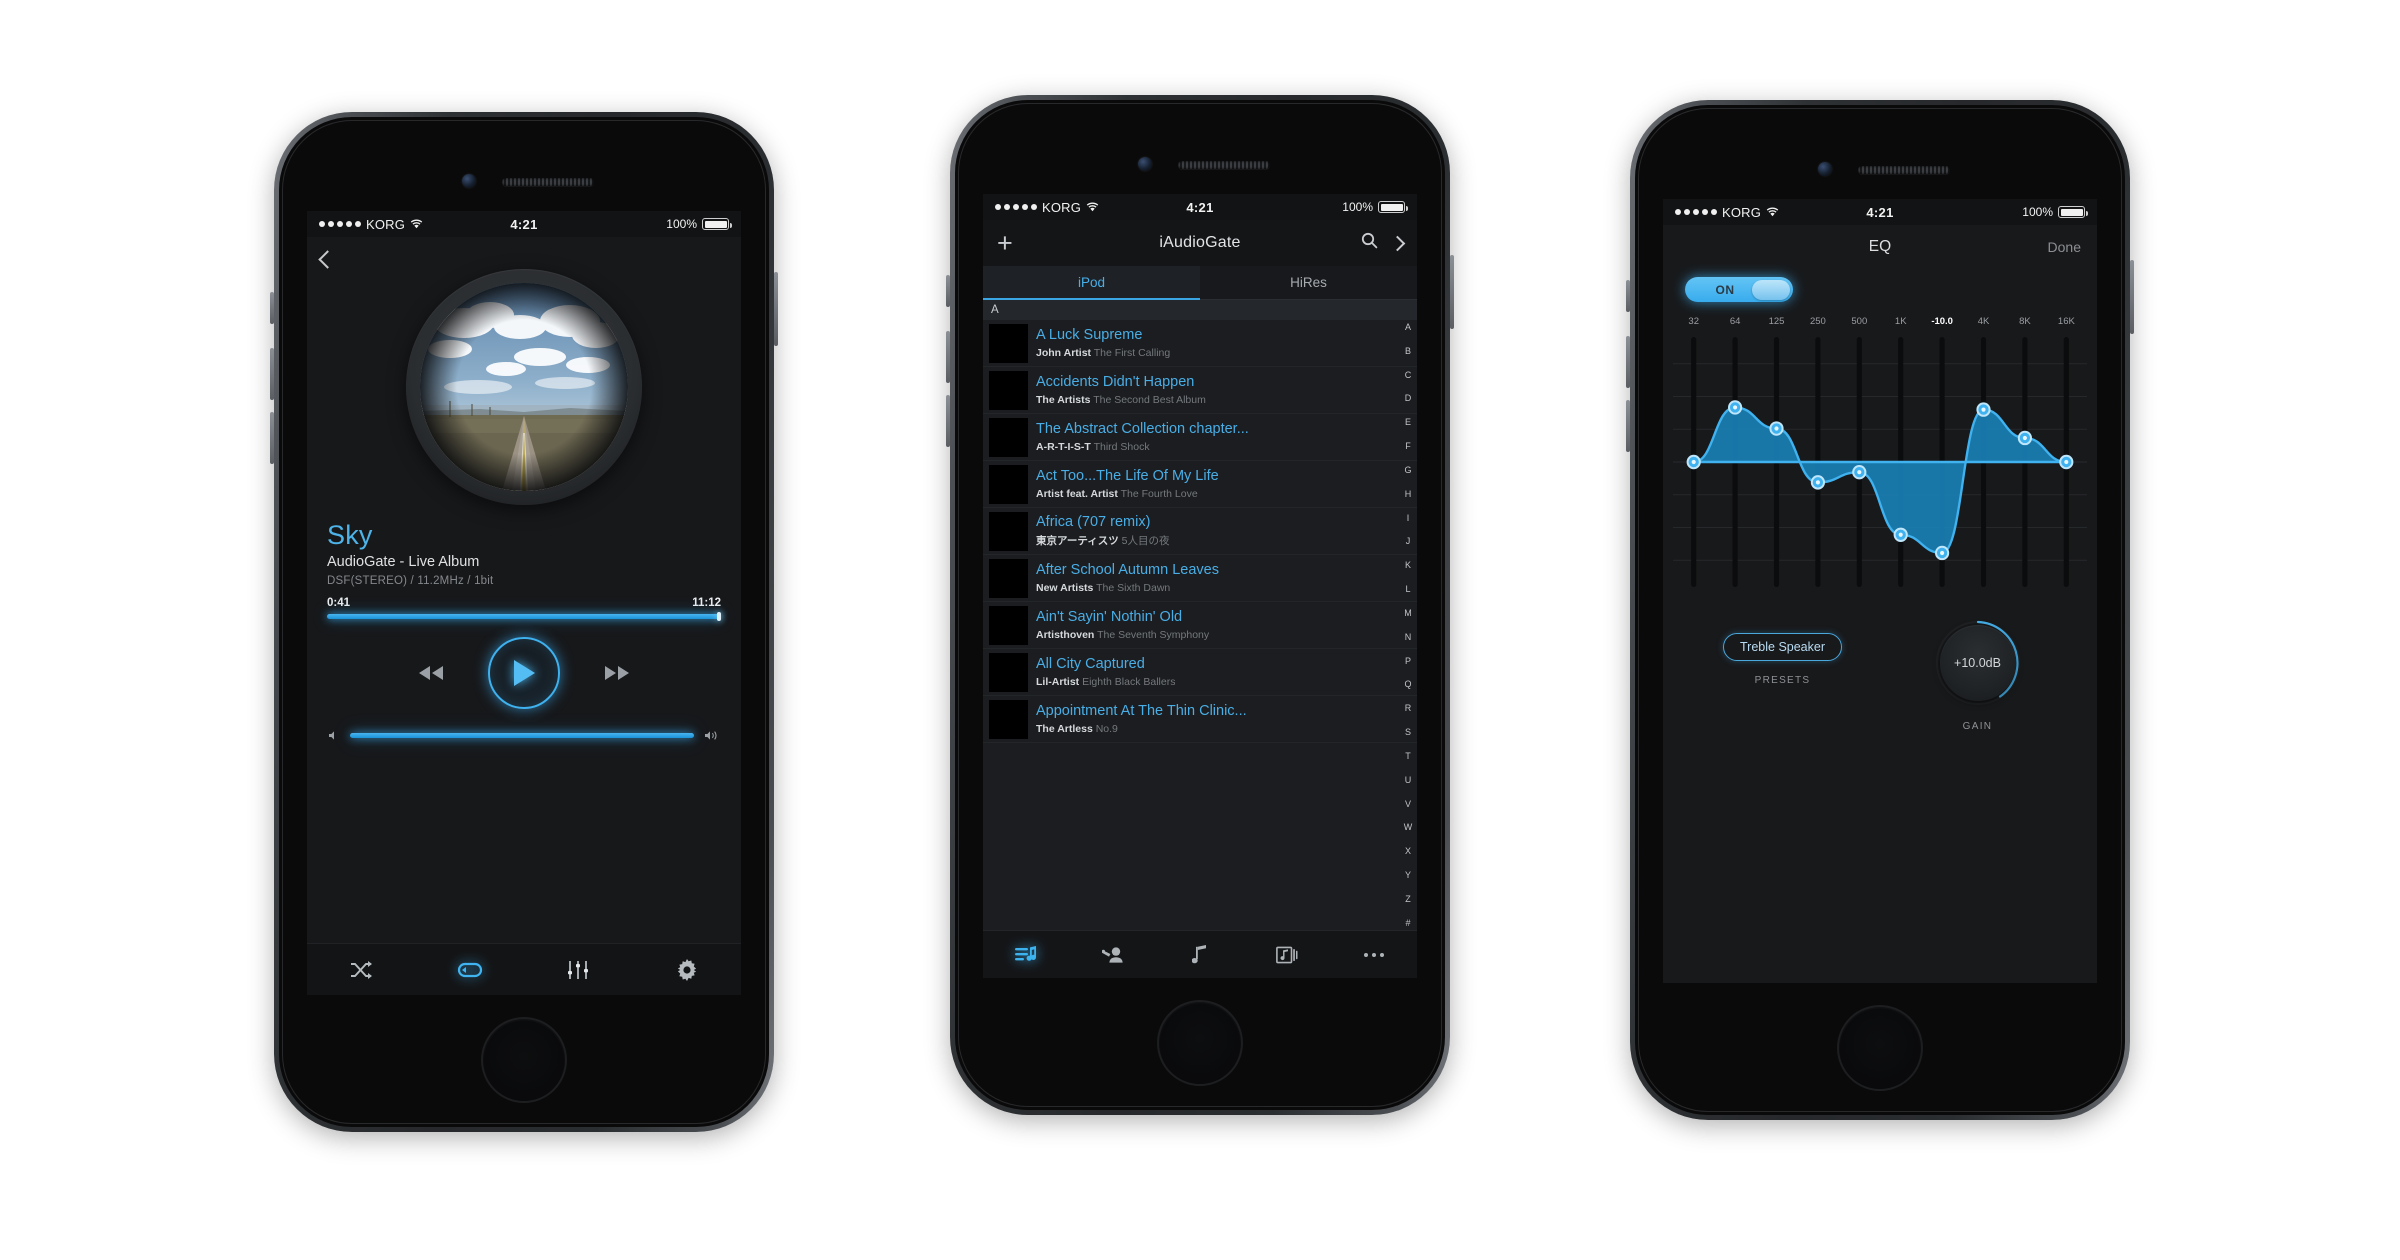  I want to click on album-icon, so click(1286, 955).